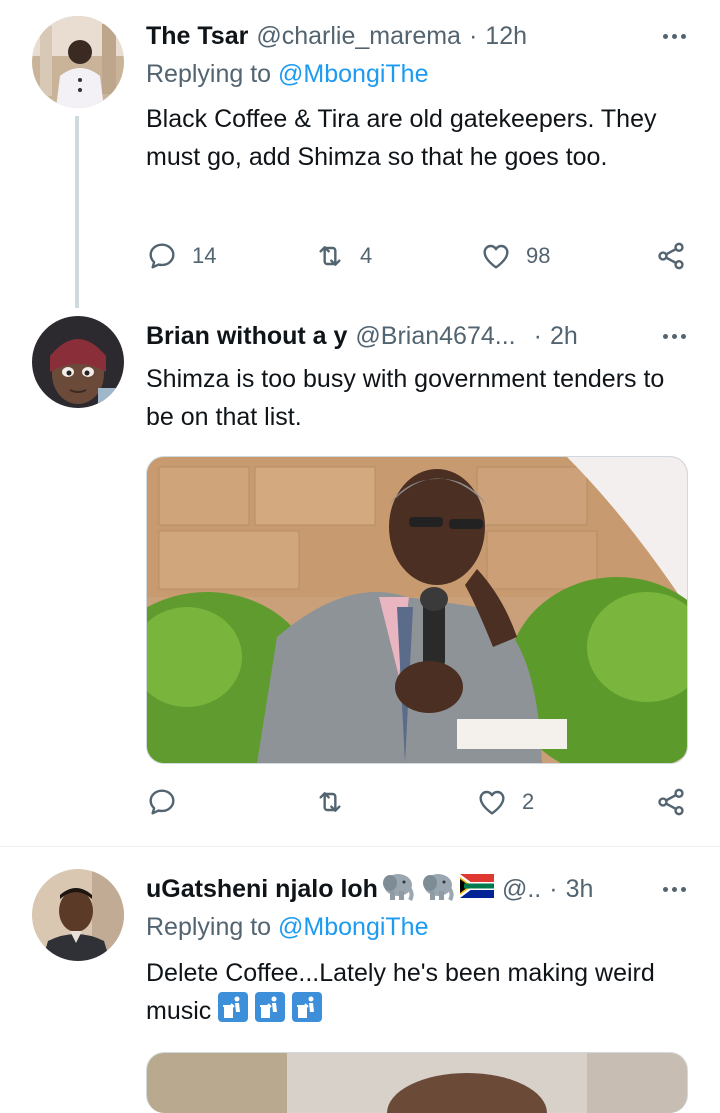 This screenshot has height=1113, width=720. I want to click on like-button: 98, so click(515, 256).